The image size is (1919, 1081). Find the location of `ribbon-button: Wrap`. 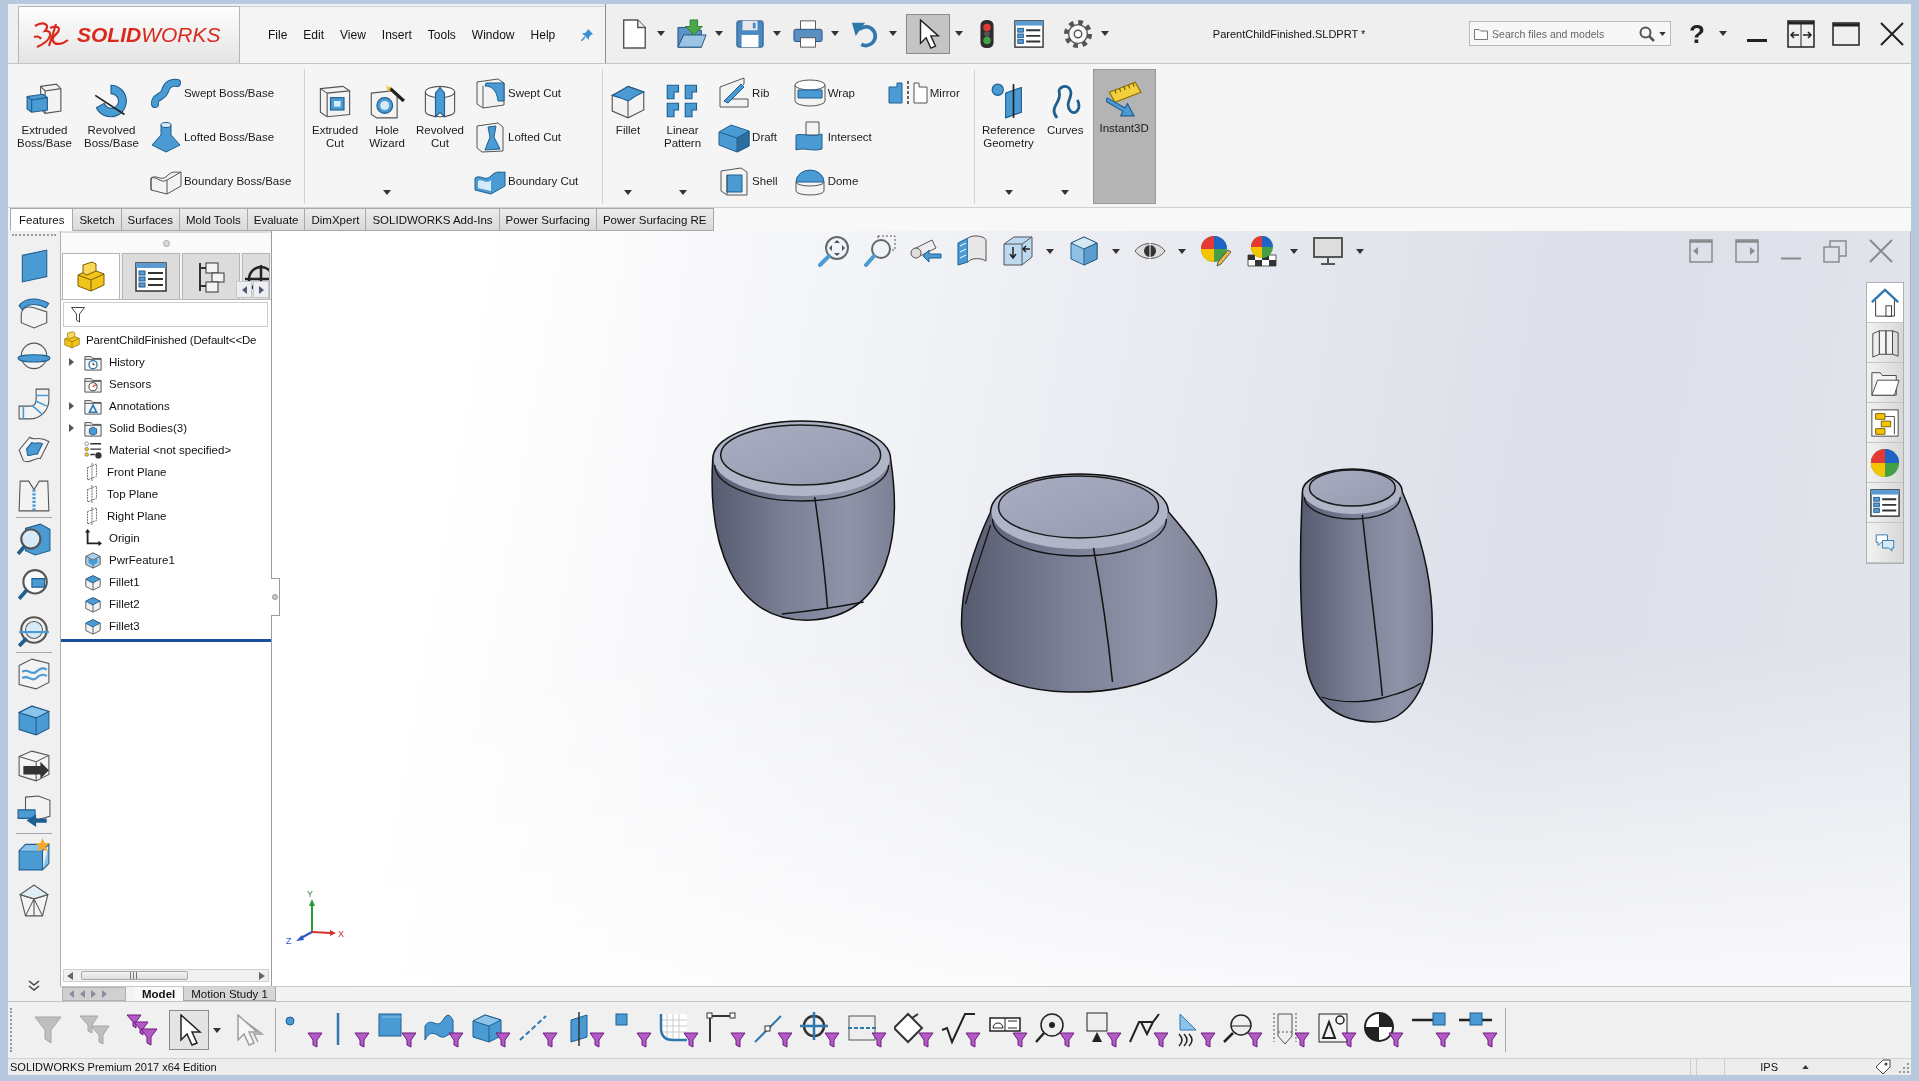

ribbon-button: Wrap is located at coordinates (832, 93).